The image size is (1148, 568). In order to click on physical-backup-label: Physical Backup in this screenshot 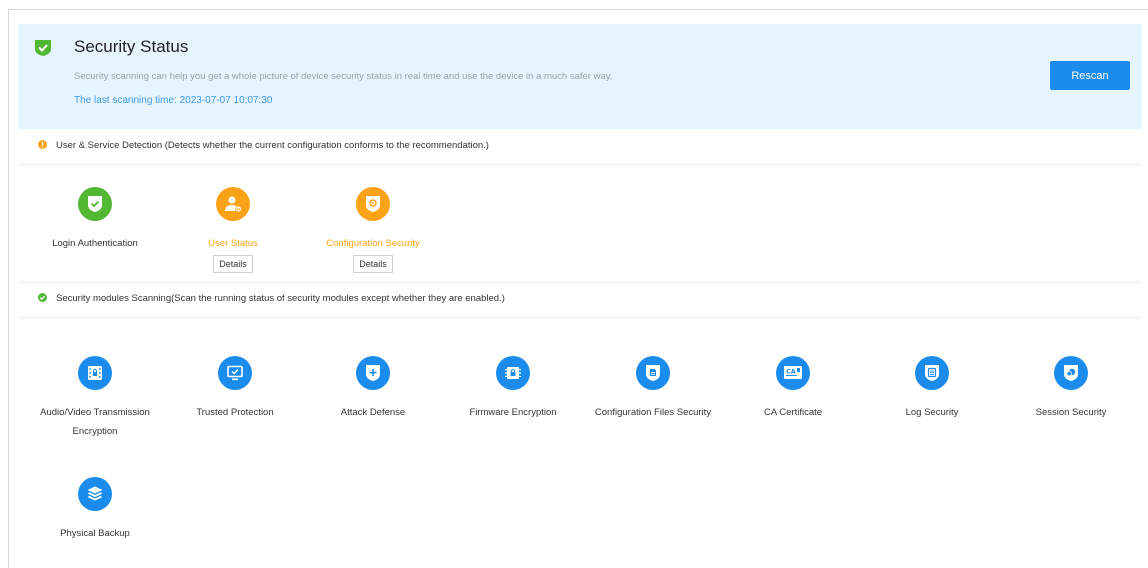, I will do `click(95, 533)`.